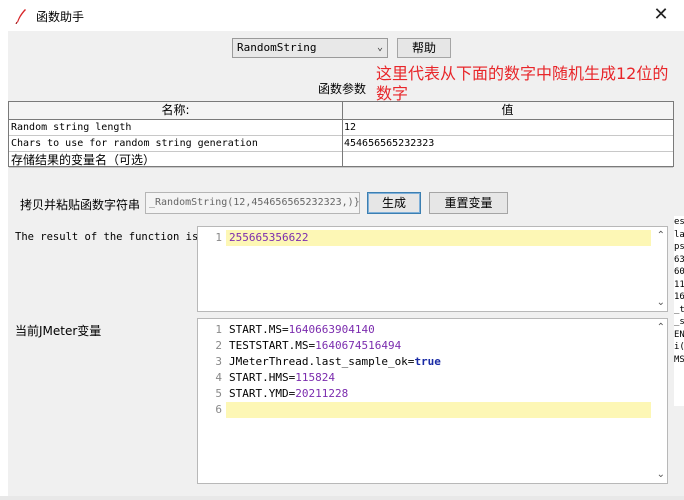 The image size is (684, 500). What do you see at coordinates (315, 345) in the screenshot?
I see `code-line: TESTSTART.MS=1640674516494` at bounding box center [315, 345].